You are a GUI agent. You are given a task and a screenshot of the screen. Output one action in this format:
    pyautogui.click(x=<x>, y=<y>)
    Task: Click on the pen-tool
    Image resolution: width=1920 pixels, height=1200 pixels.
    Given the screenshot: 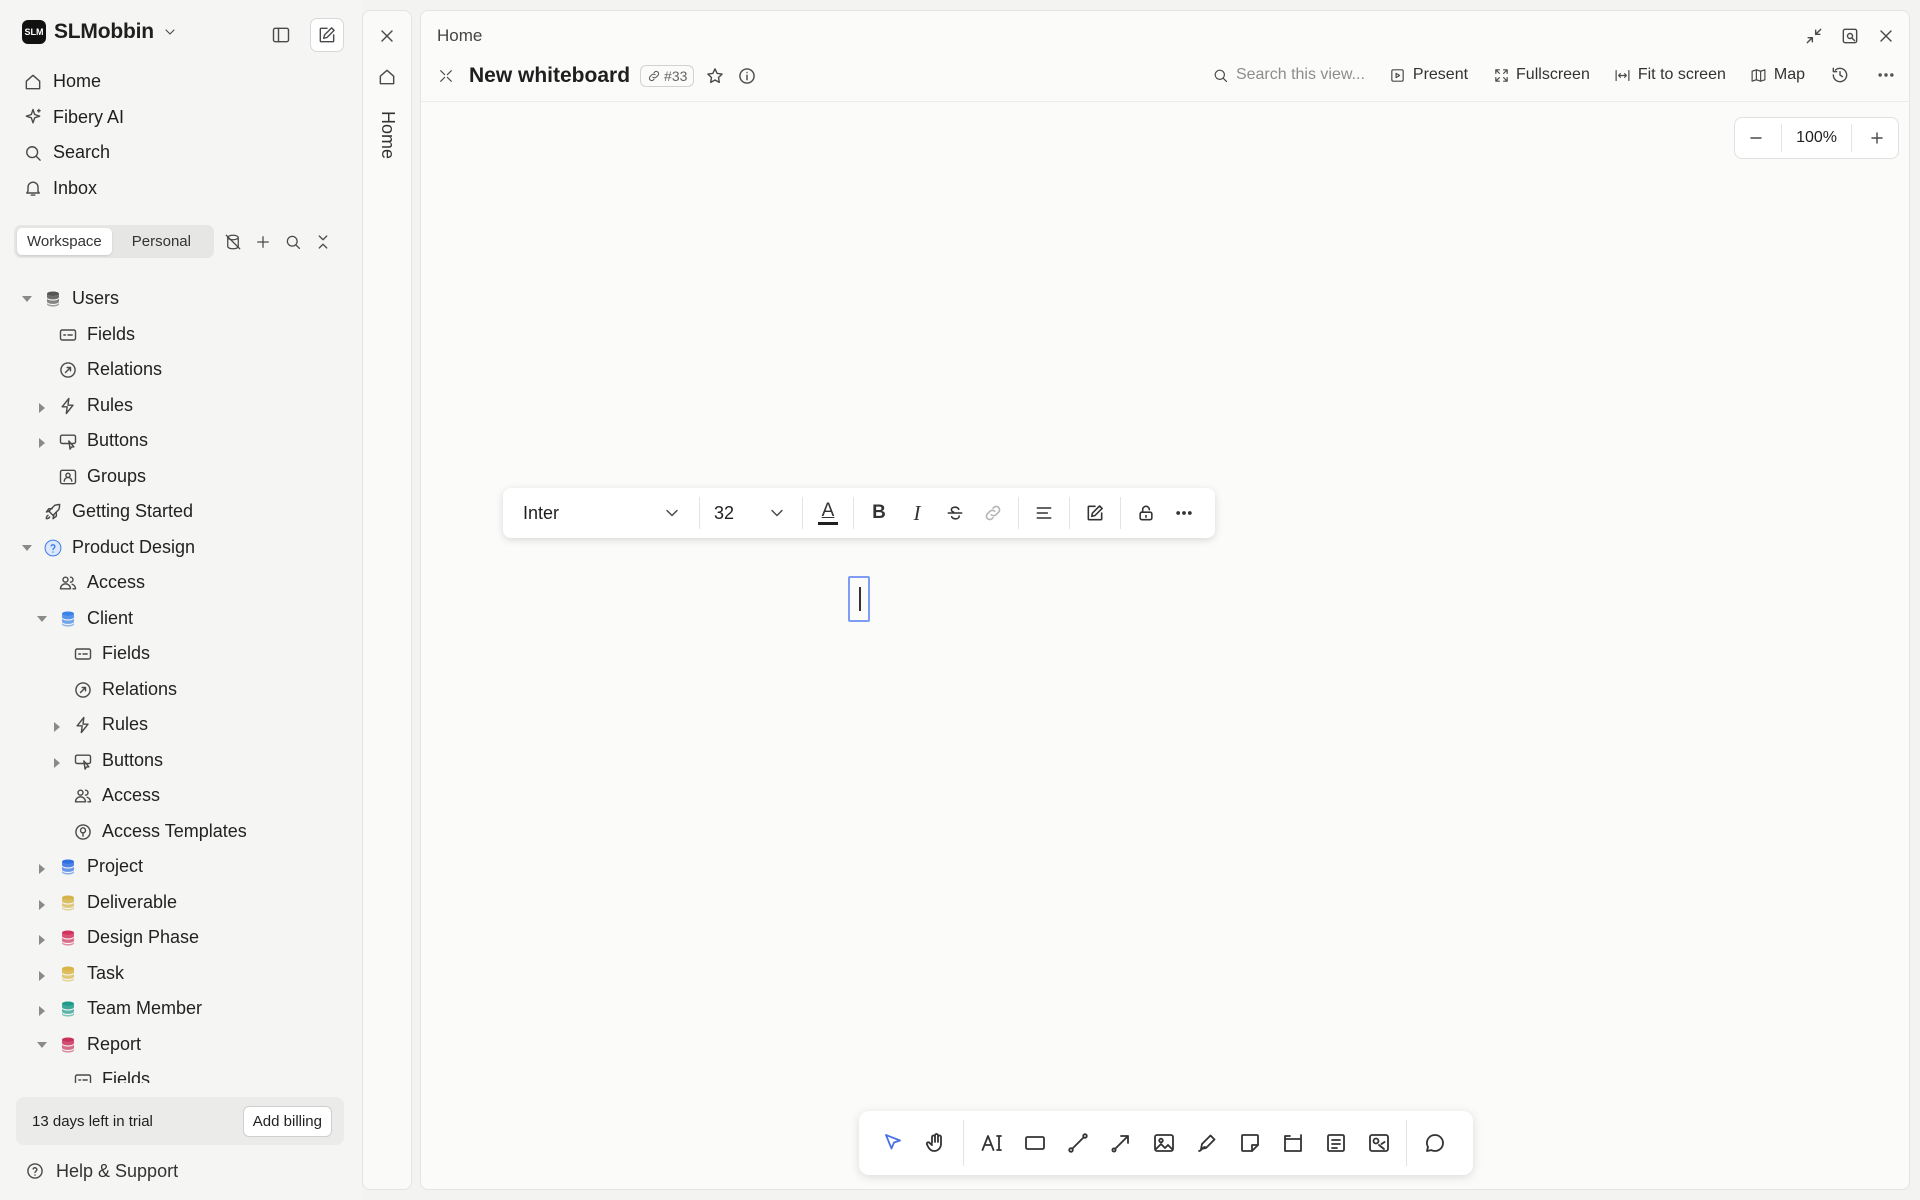 What is the action you would take?
    pyautogui.click(x=1206, y=1143)
    